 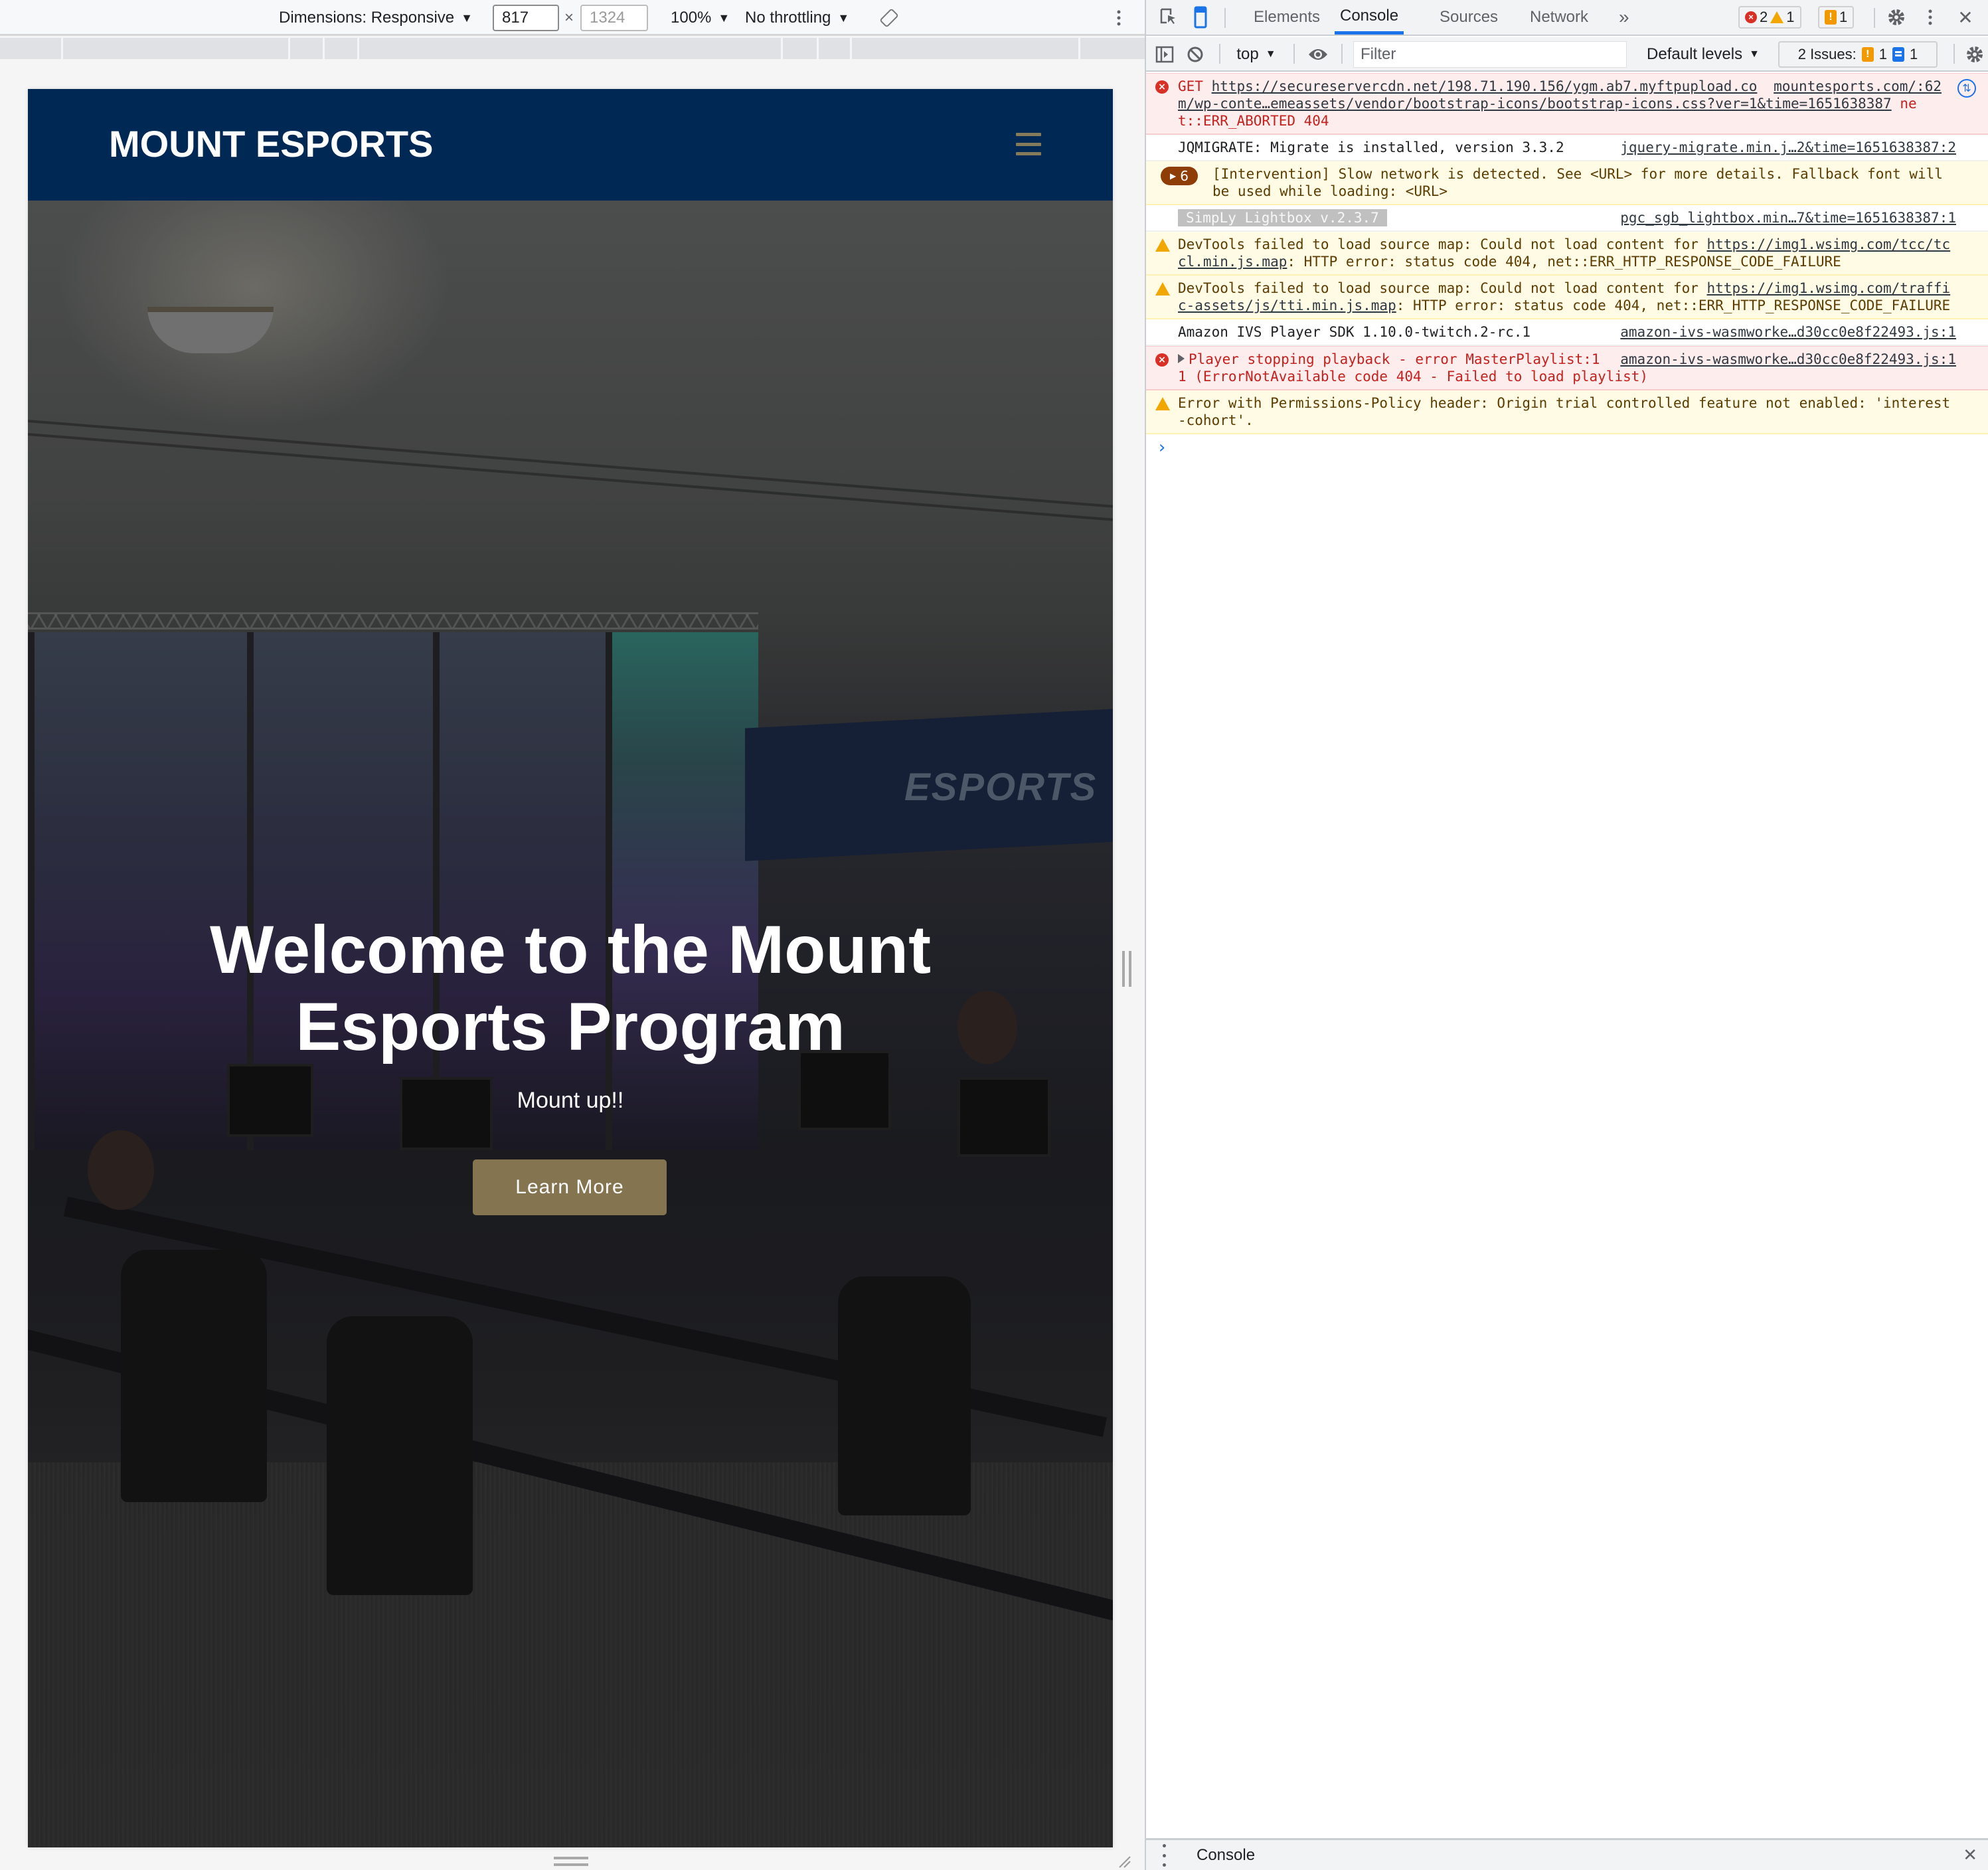 I want to click on zoom-dropdown: 100% ▼, so click(x=700, y=18).